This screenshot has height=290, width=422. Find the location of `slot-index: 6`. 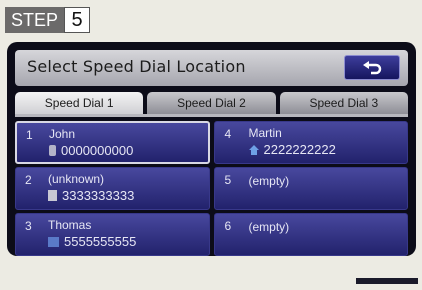

slot-index: 6 is located at coordinates (228, 226).